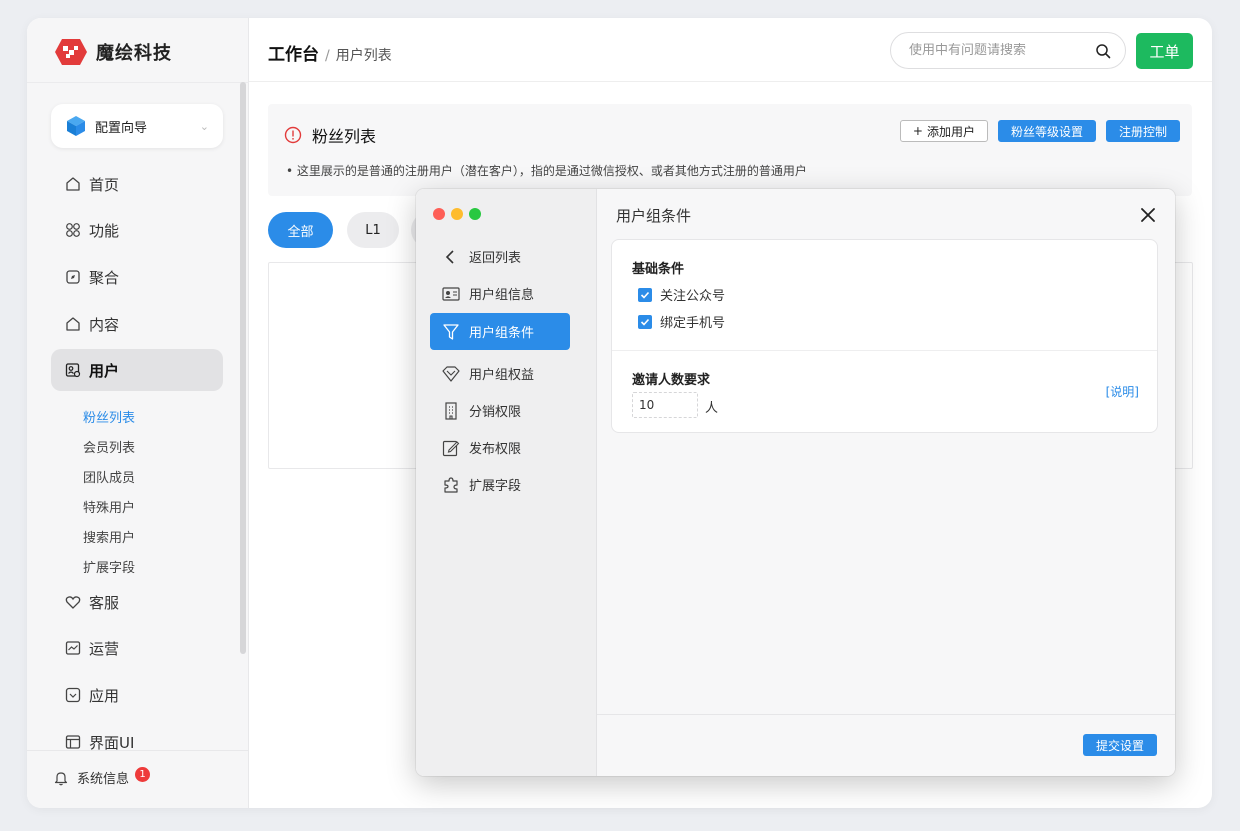  I want to click on compass-icon, so click(73, 277).